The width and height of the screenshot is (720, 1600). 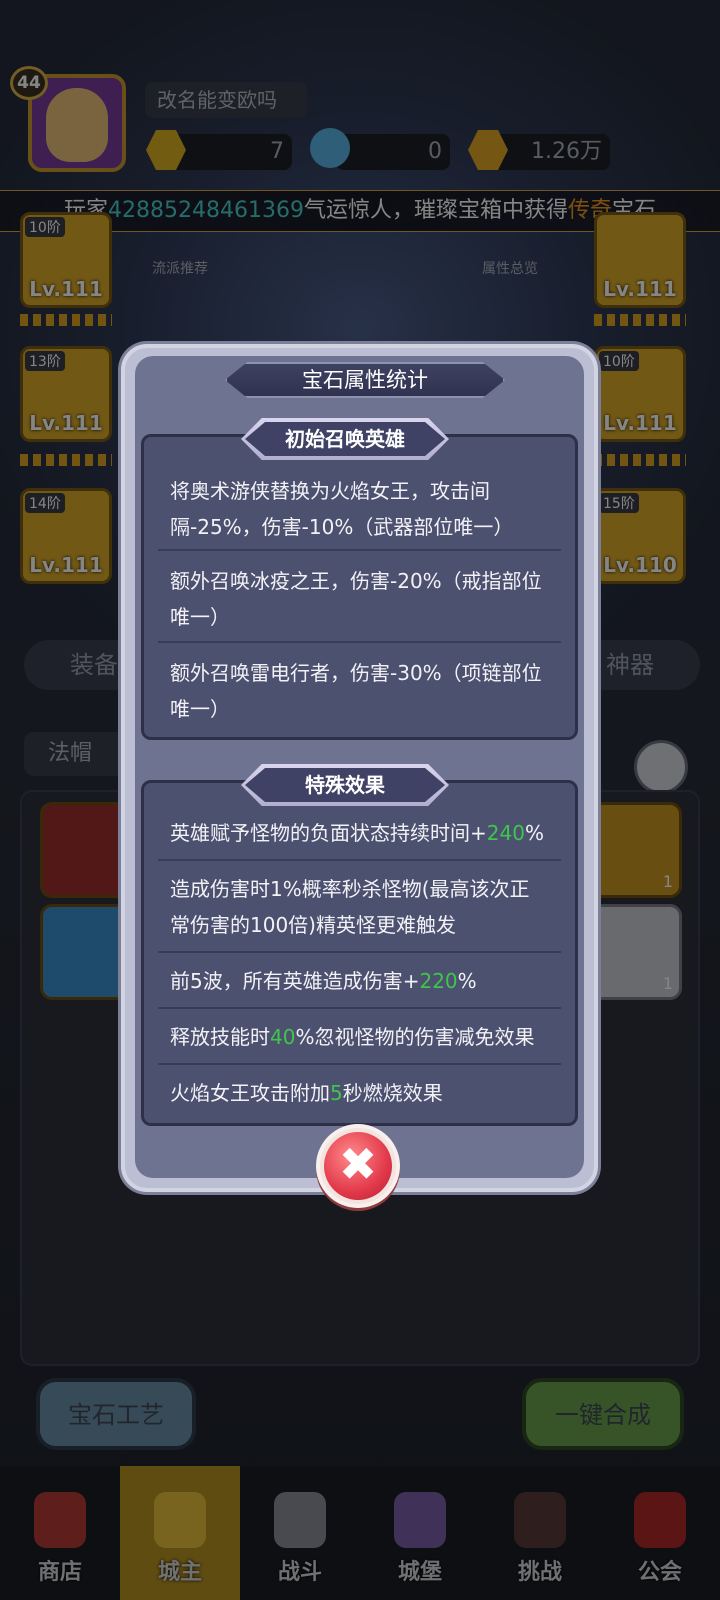 I want to click on close-button: ✖, so click(x=358, y=1166).